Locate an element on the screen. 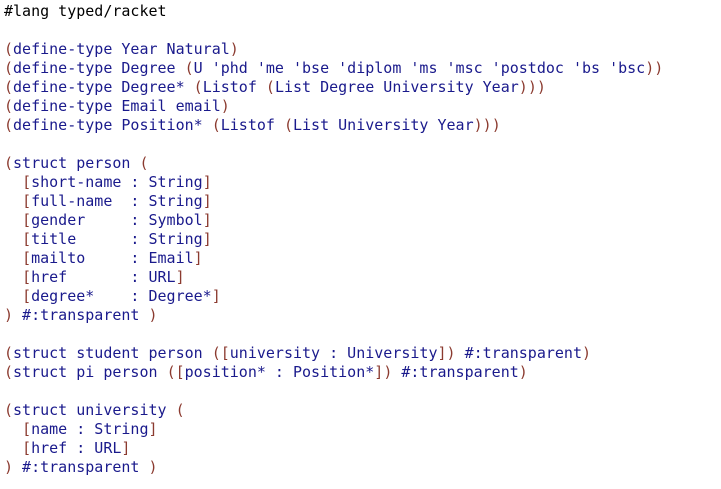  code-line: (define-type Year Natural) is located at coordinates (362, 49).